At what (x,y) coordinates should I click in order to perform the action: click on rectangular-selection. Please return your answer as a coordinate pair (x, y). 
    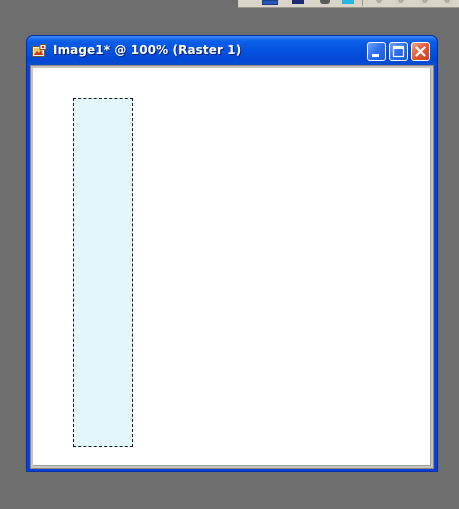
    Looking at the image, I should click on (103, 272).